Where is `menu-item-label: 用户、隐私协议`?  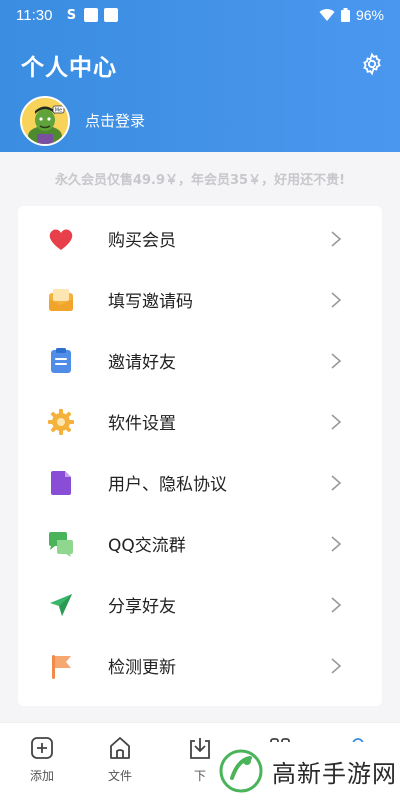 menu-item-label: 用户、隐私协议 is located at coordinates (167, 485).